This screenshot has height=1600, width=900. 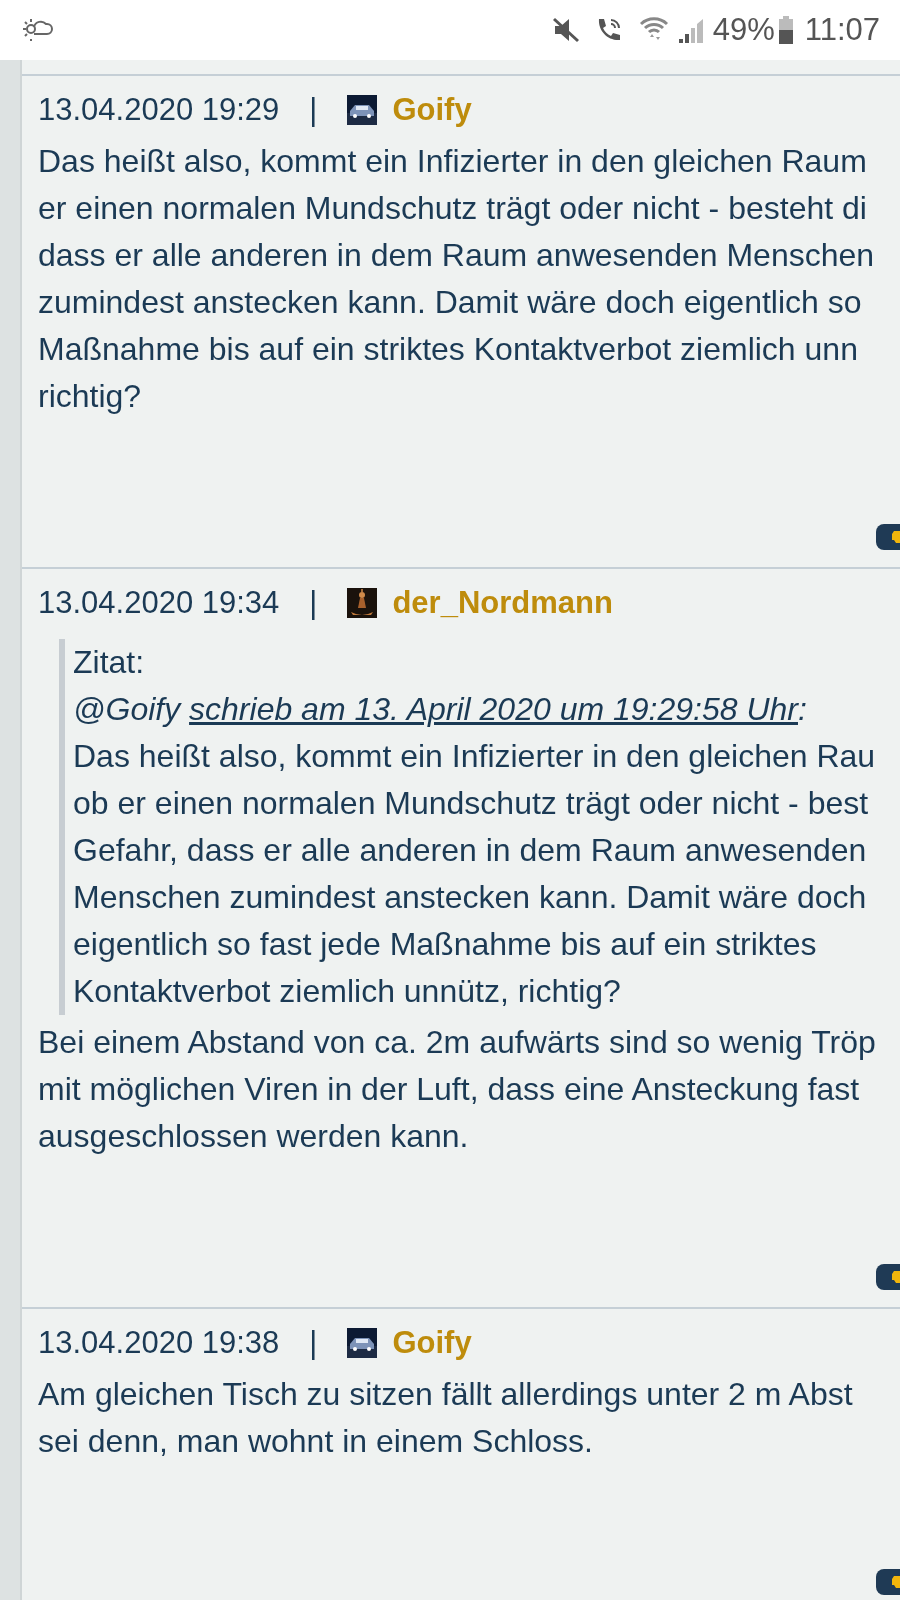 What do you see at coordinates (565, 30) in the screenshot?
I see `mute-icon` at bounding box center [565, 30].